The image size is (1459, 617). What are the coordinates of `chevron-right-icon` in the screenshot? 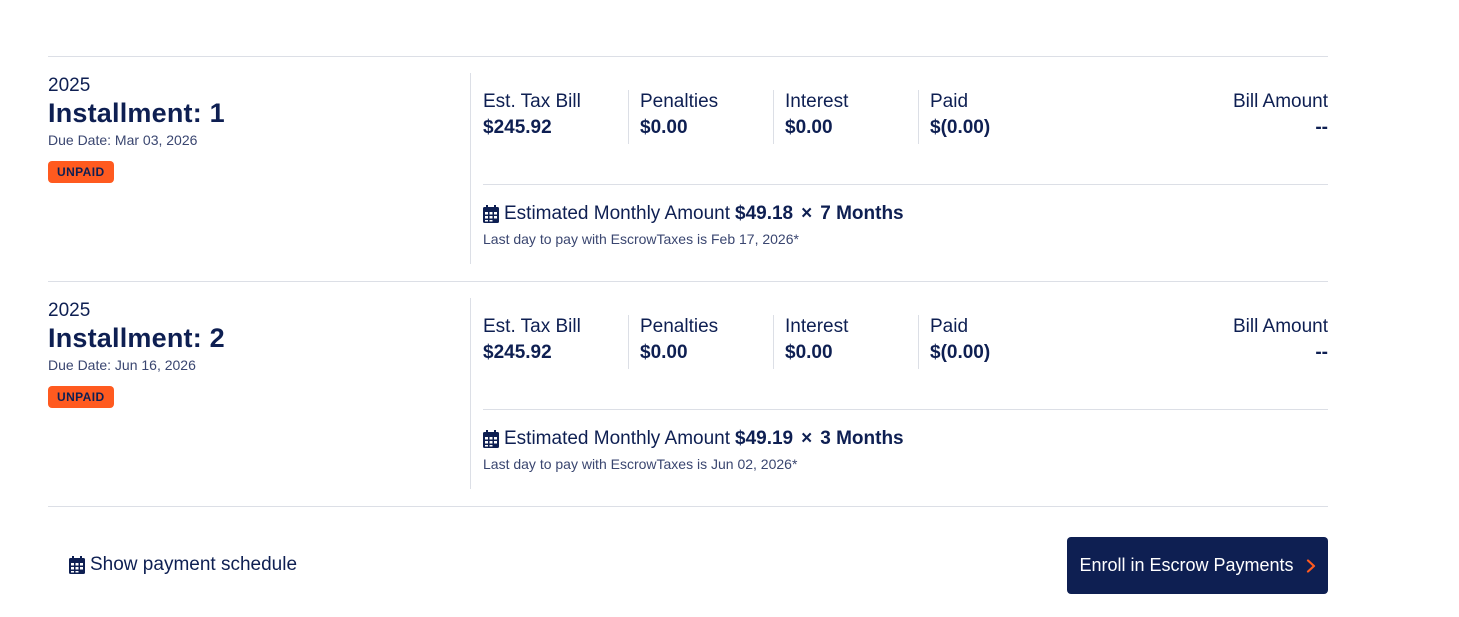 It's located at (1310, 565).